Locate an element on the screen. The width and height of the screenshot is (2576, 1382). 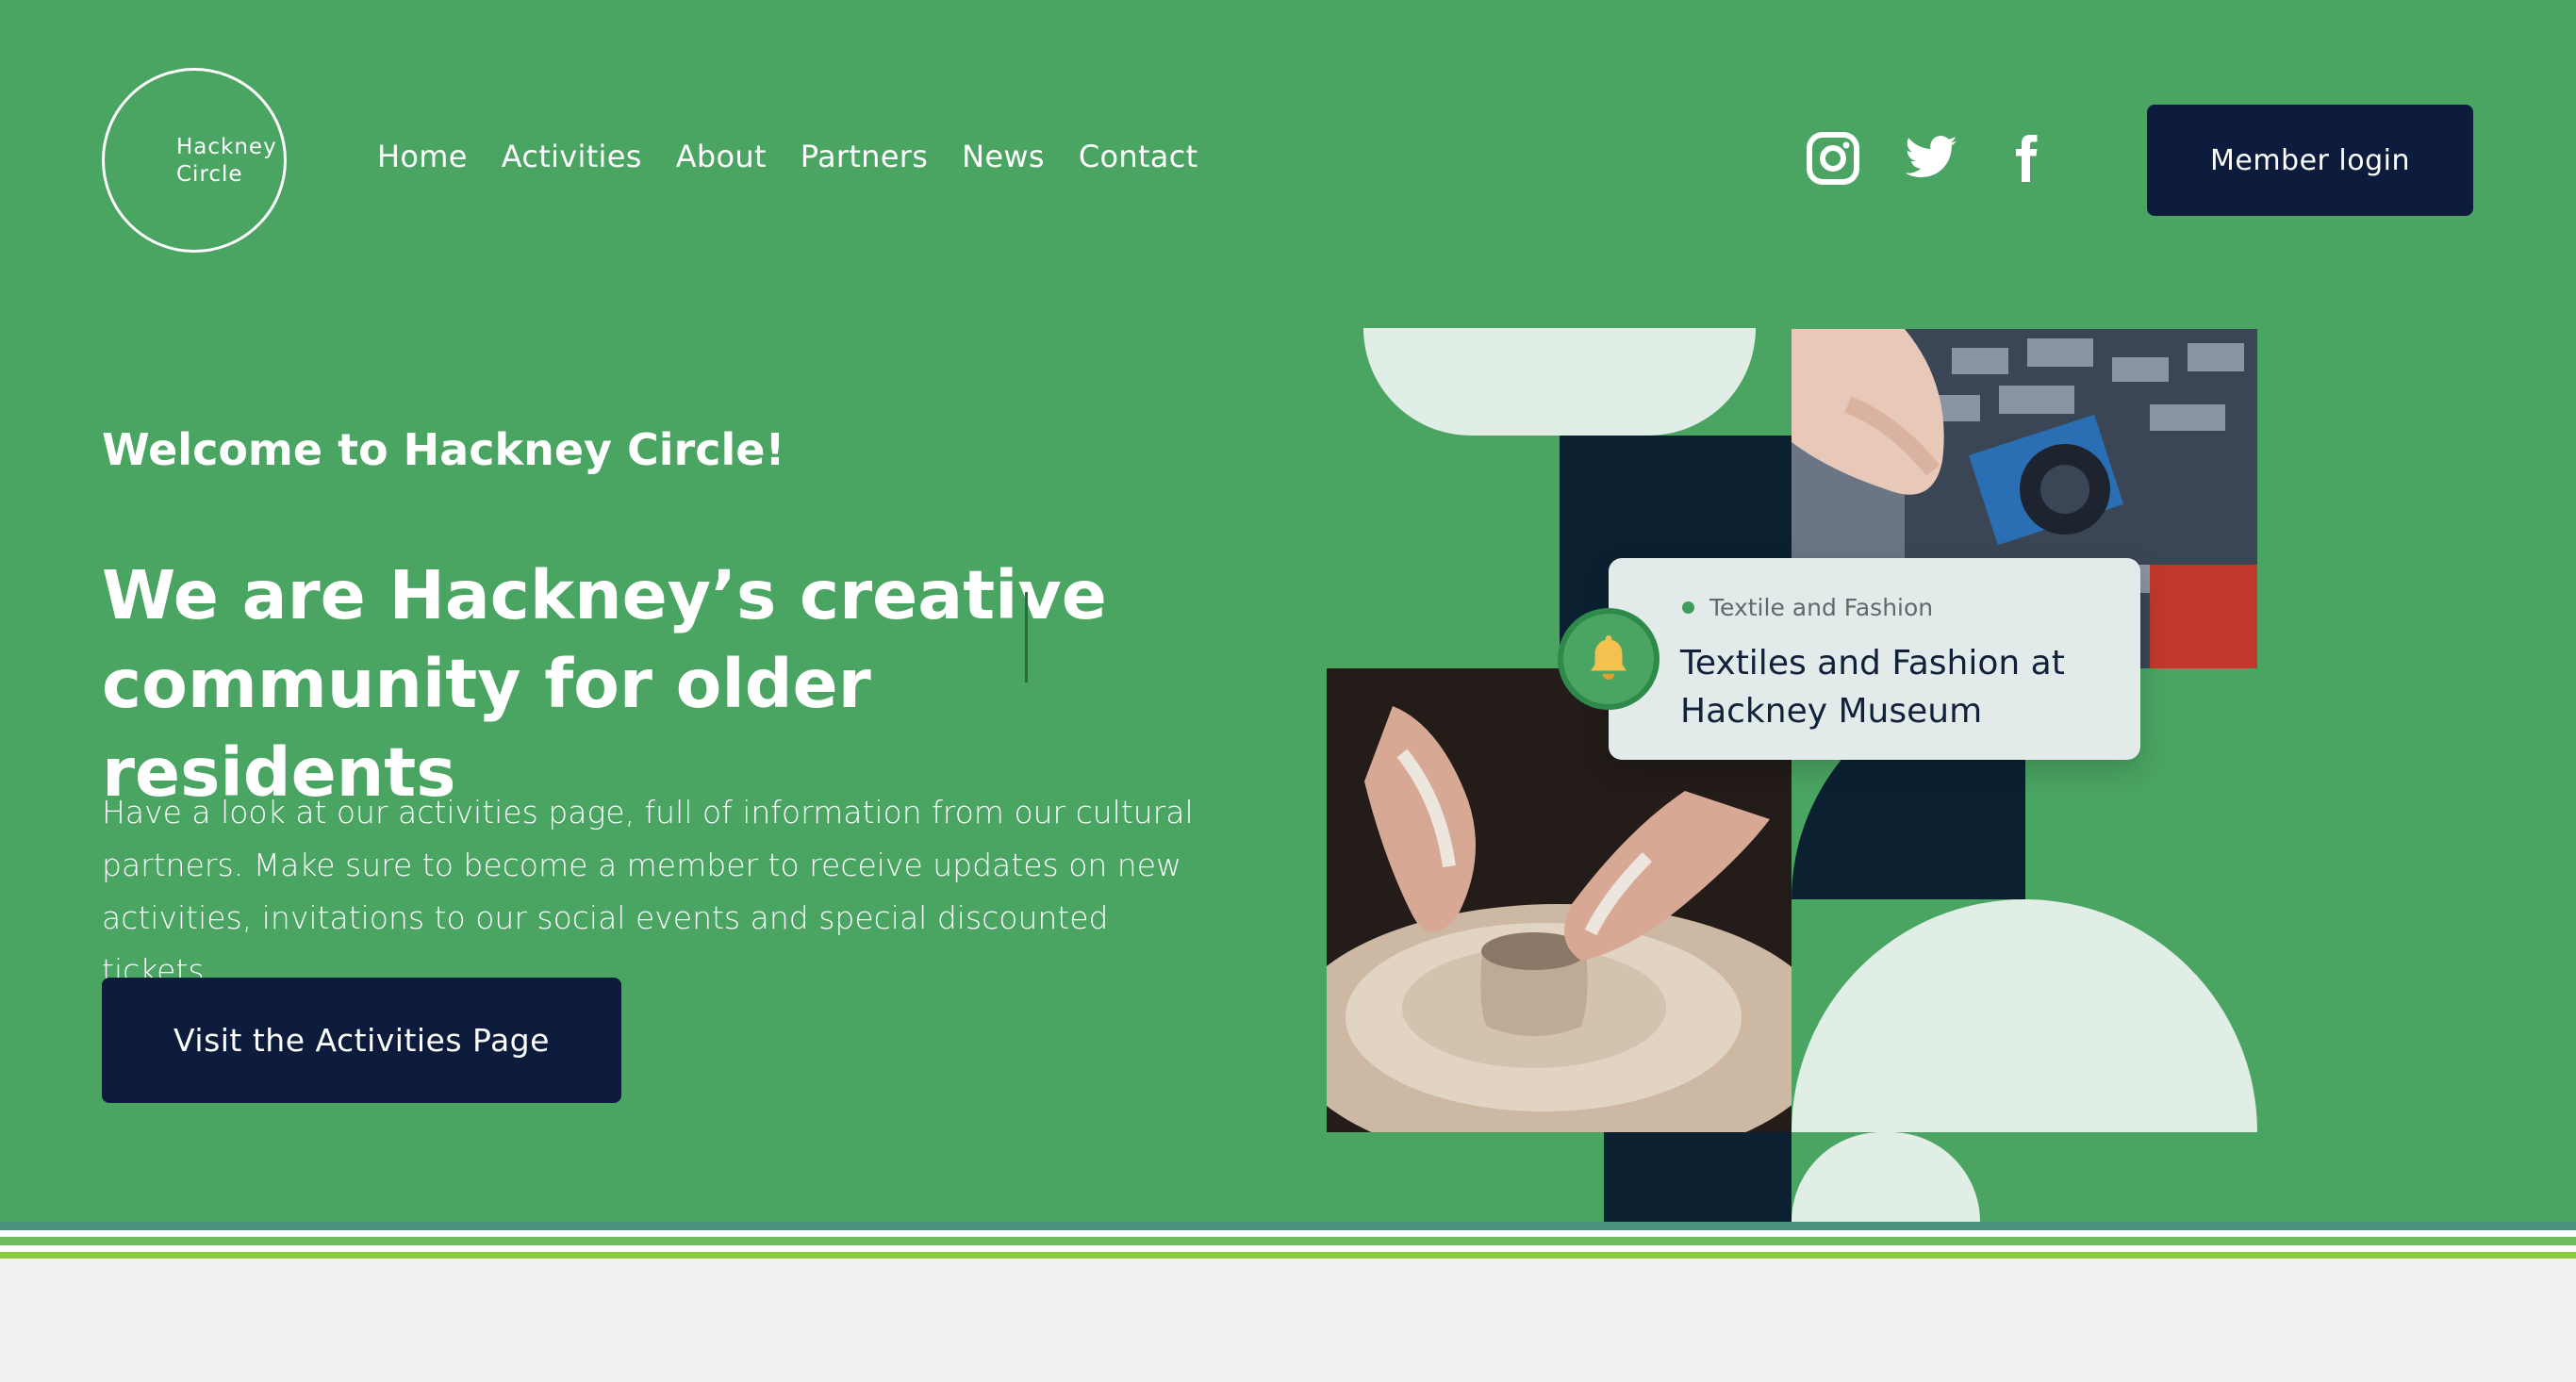
logo-line-1: Hackney is located at coordinates (226, 147).